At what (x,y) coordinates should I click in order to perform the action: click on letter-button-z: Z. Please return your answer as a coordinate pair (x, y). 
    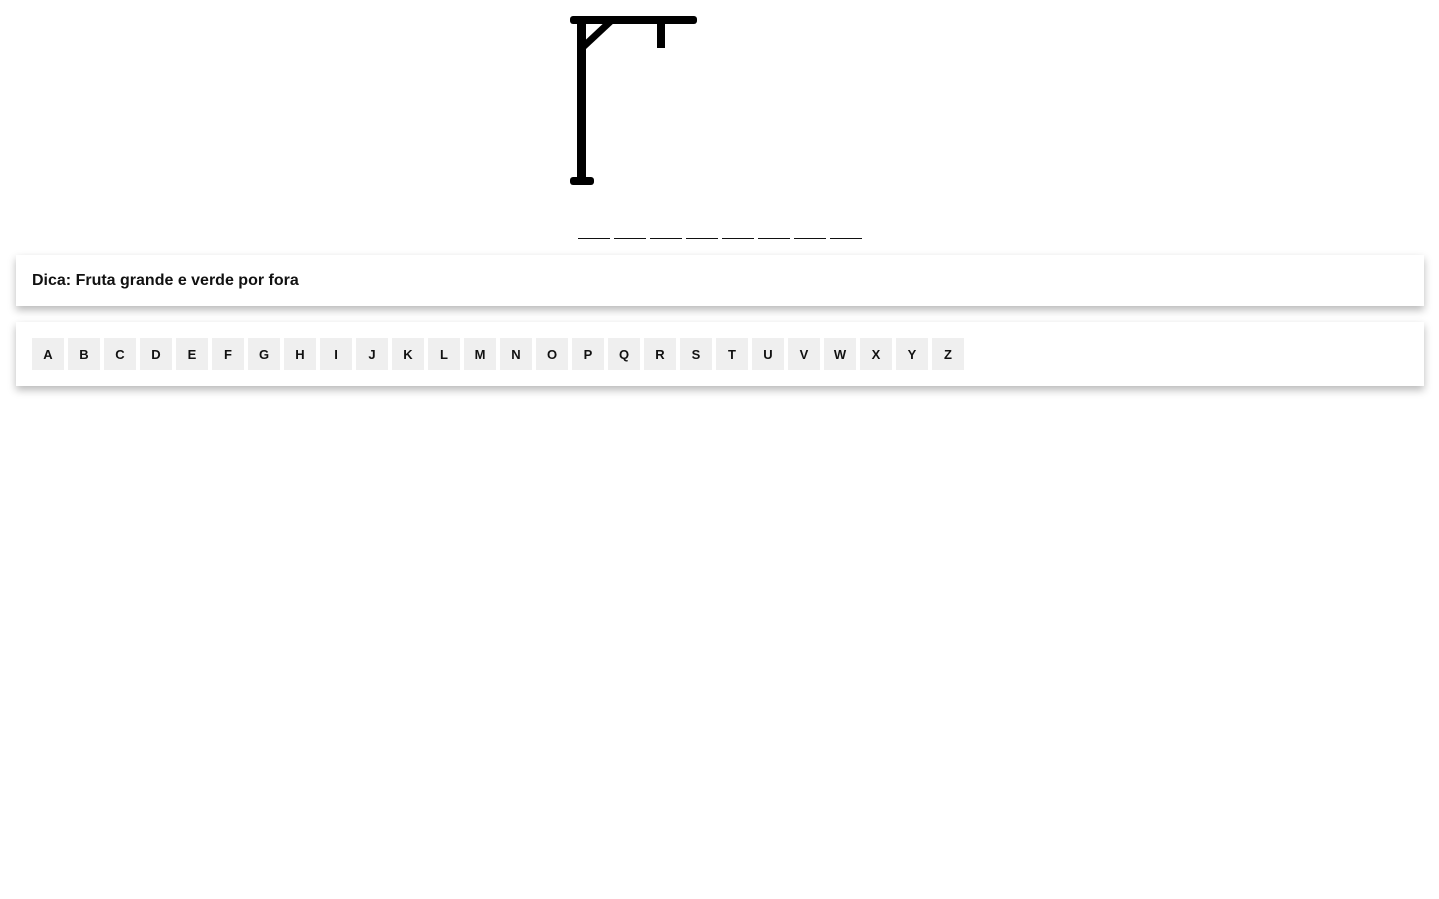
    Looking at the image, I should click on (948, 354).